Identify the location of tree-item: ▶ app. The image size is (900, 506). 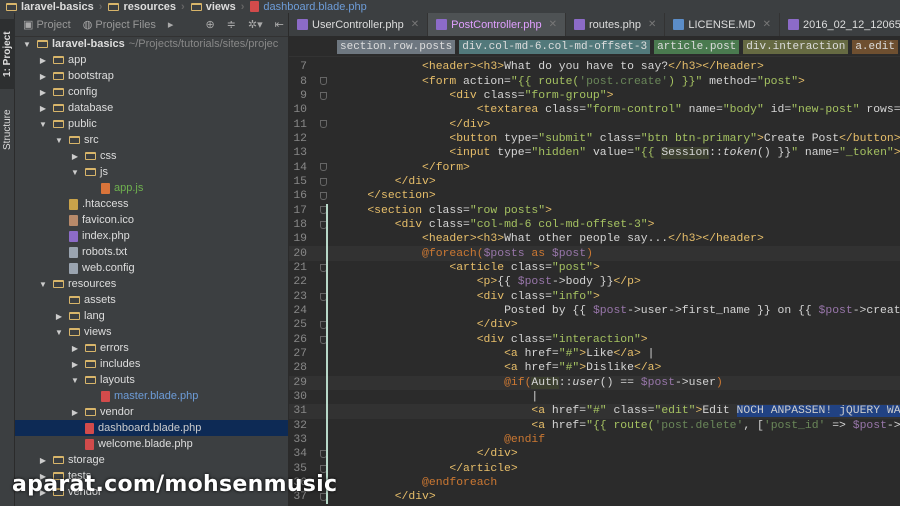
(151, 60).